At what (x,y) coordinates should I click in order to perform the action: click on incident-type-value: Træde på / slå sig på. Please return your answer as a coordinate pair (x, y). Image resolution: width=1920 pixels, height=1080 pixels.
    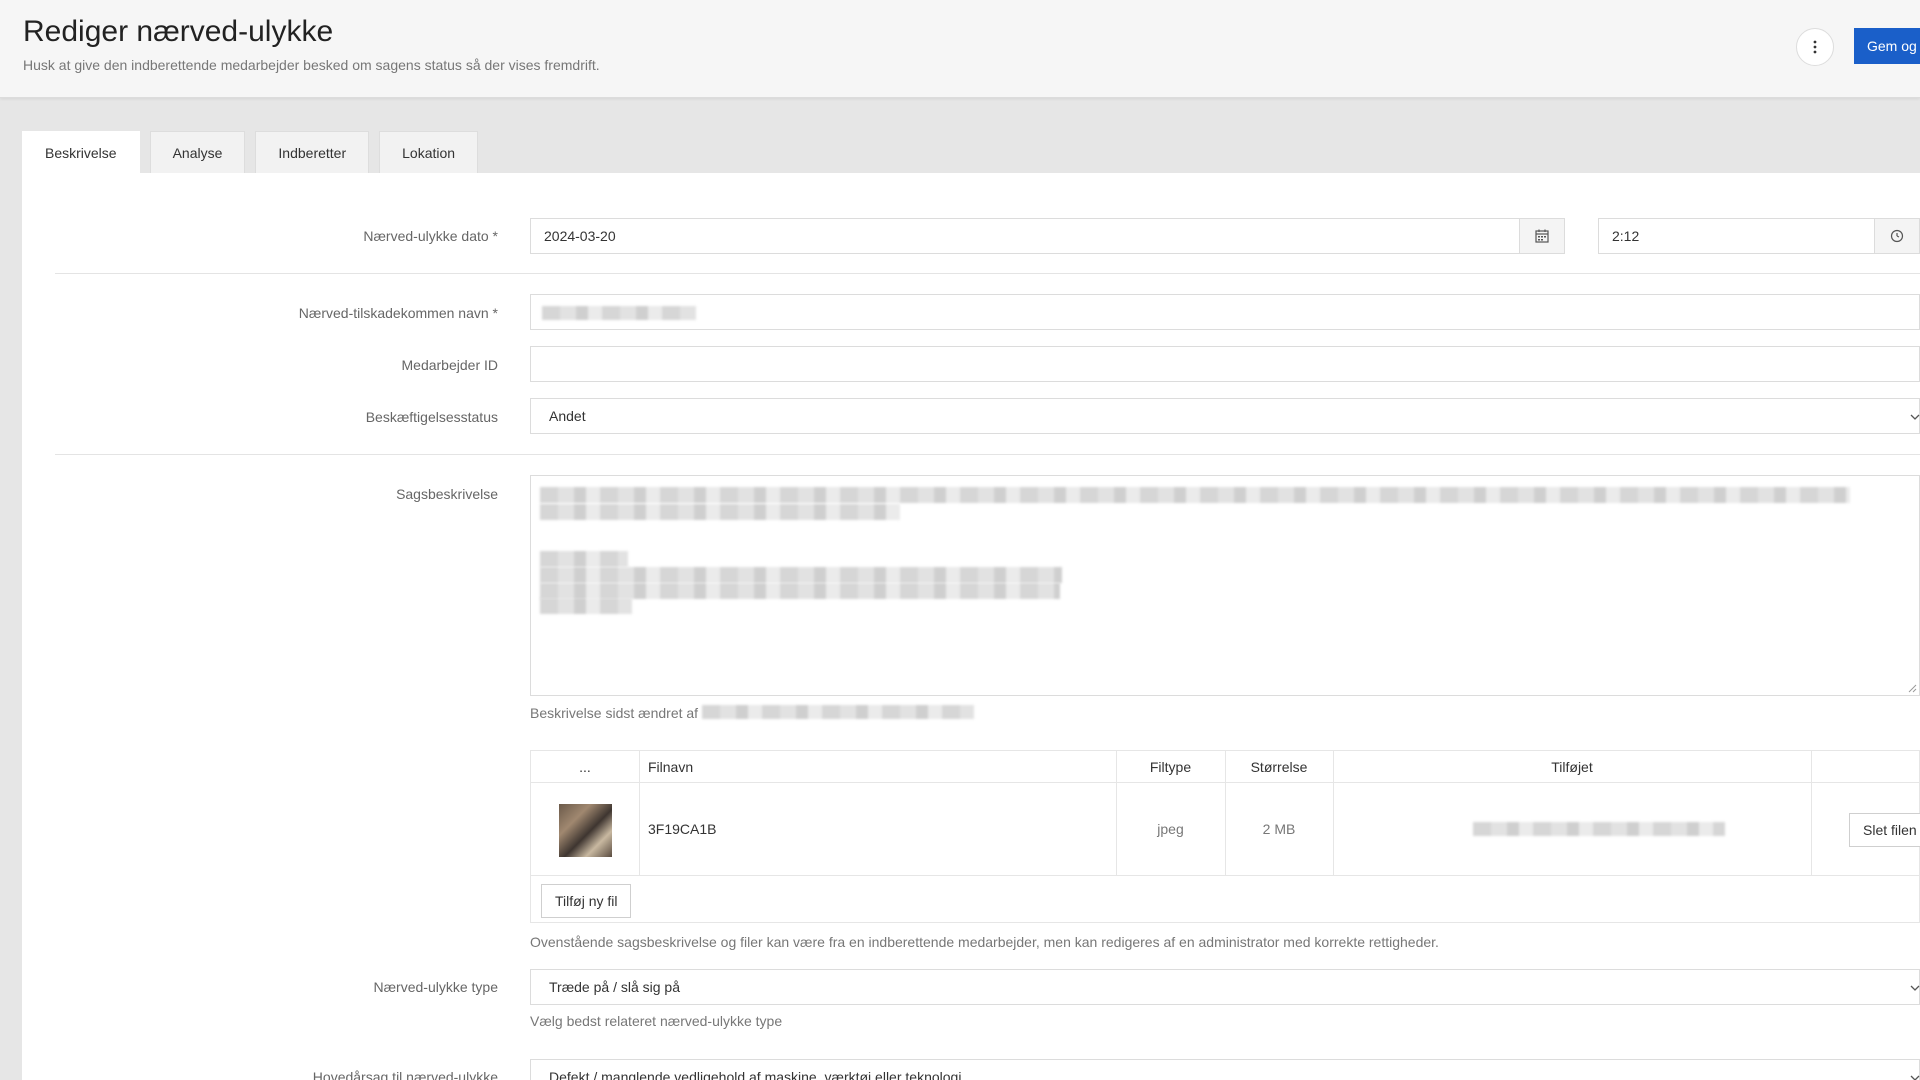
    Looking at the image, I should click on (614, 987).